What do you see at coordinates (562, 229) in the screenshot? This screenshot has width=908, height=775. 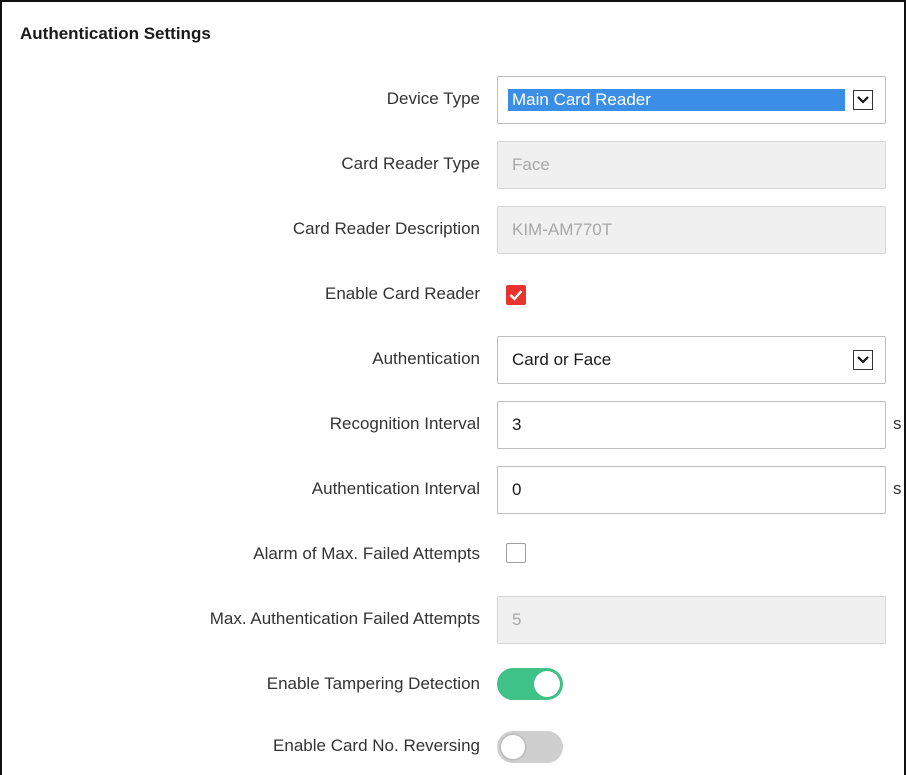 I see `card-reader-description-value: KIM-AM770T` at bounding box center [562, 229].